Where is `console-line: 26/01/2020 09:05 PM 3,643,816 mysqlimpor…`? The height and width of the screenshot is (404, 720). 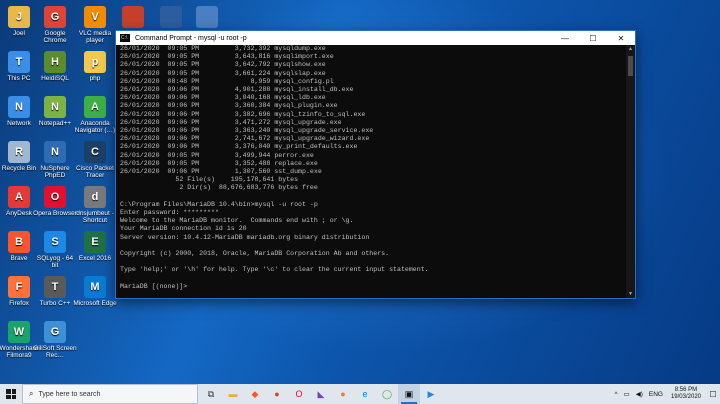
console-line: 26/01/2020 09:05 PM 3,643,816 mysqlimpor… is located at coordinates (227, 57).